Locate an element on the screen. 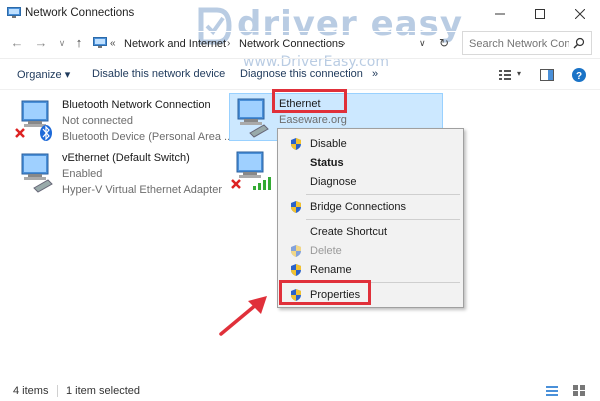 The width and height of the screenshot is (600, 401). change-view-icon is located at coordinates (505, 75).